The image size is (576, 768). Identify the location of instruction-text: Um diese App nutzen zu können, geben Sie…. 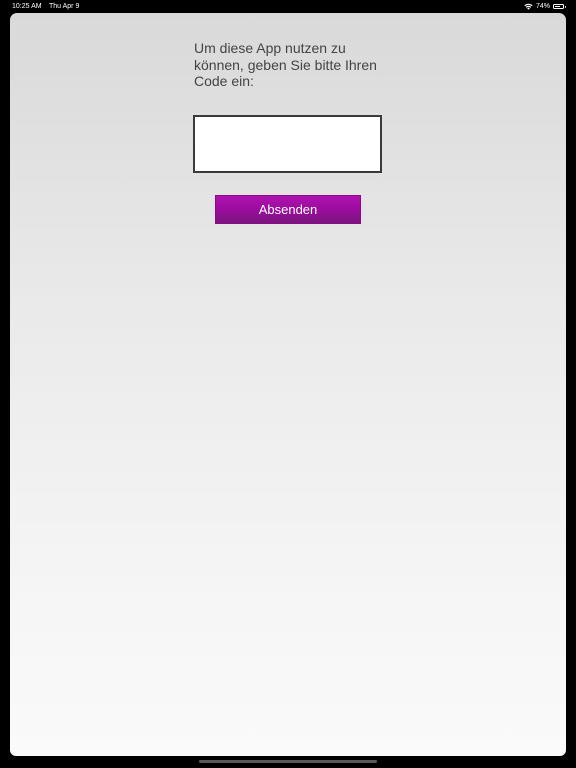
(285, 64).